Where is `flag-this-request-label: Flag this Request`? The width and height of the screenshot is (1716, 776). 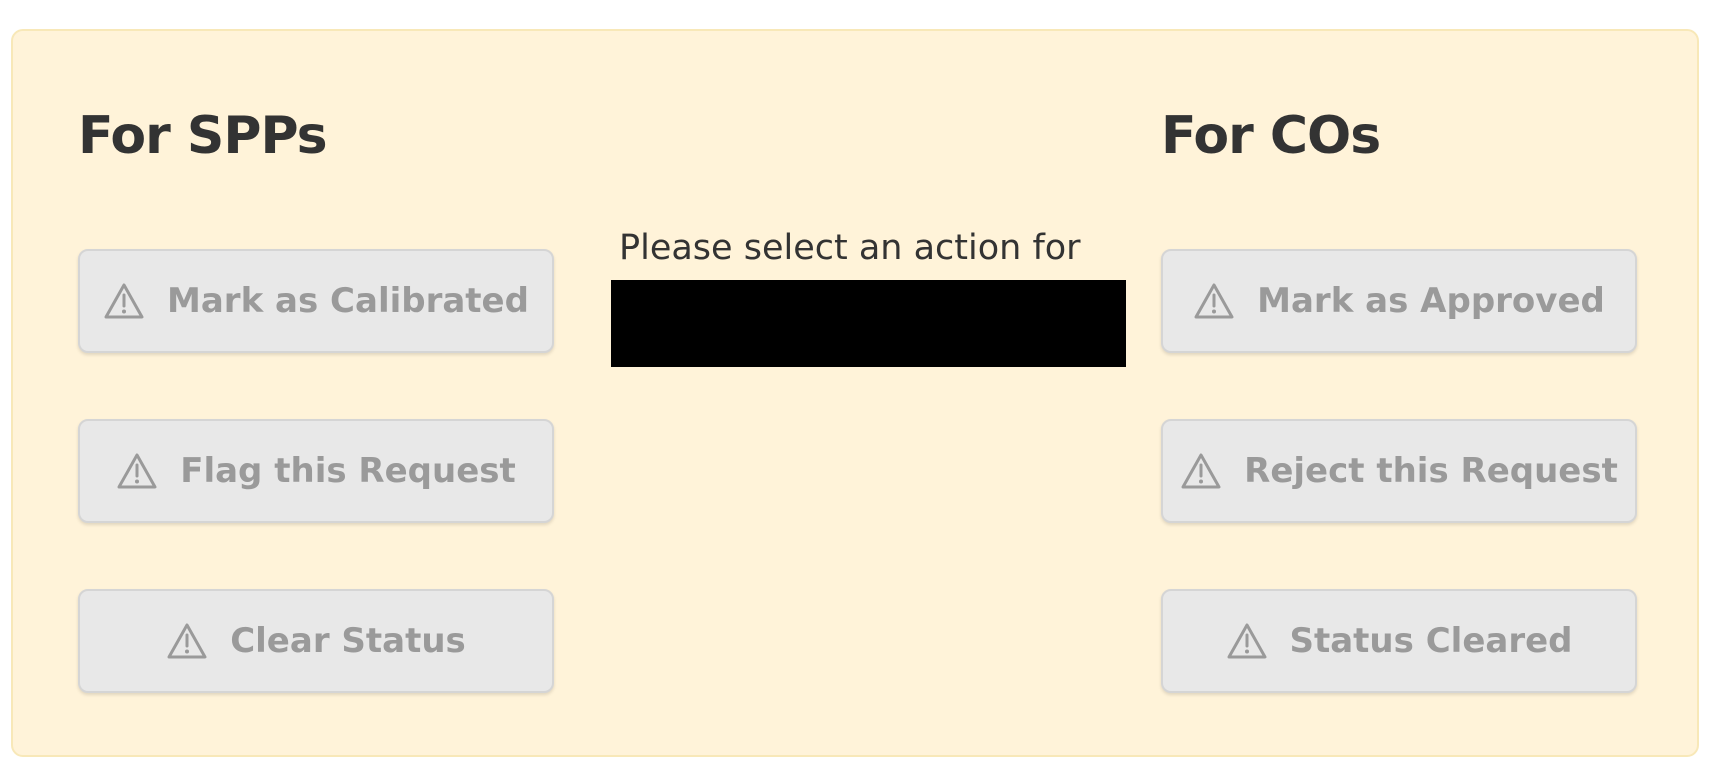
flag-this-request-label: Flag this Request is located at coordinates (348, 471).